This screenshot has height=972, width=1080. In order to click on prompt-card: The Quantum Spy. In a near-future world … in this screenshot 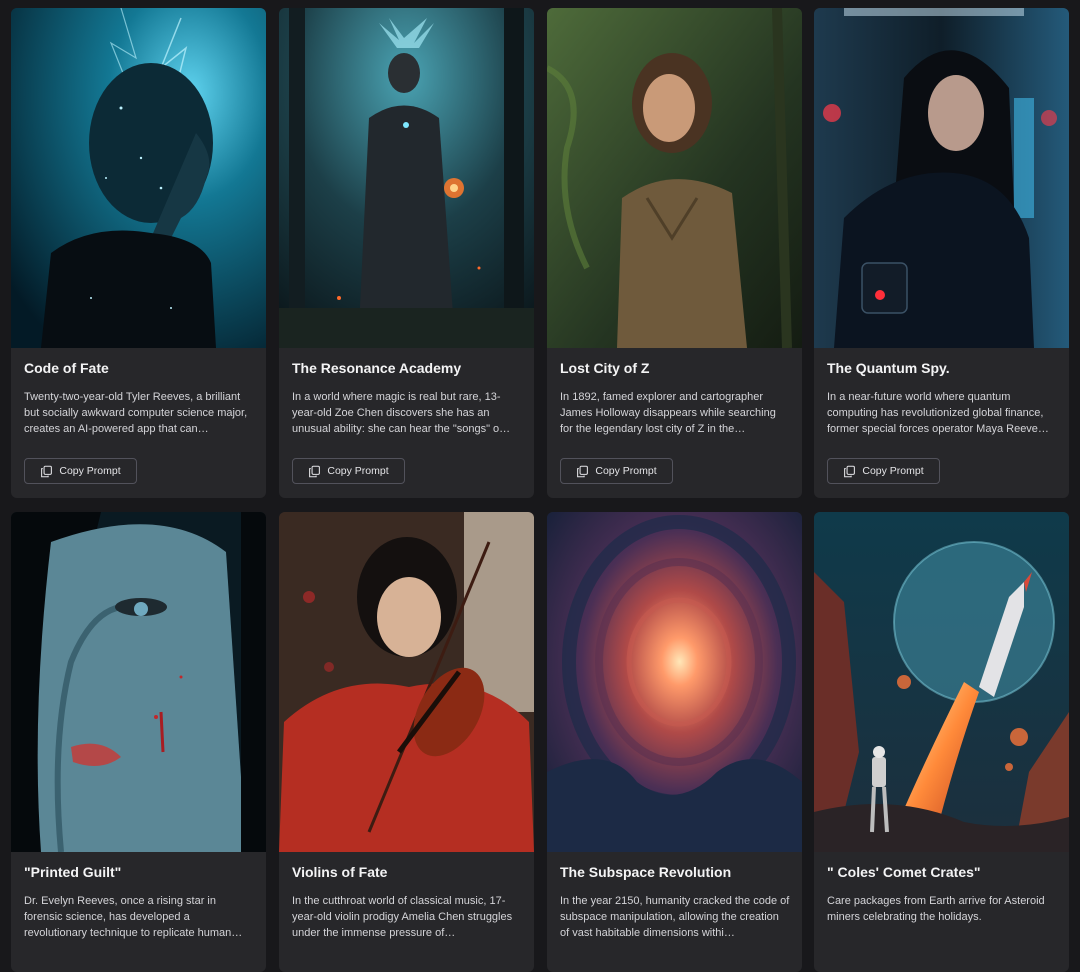, I will do `click(941, 253)`.